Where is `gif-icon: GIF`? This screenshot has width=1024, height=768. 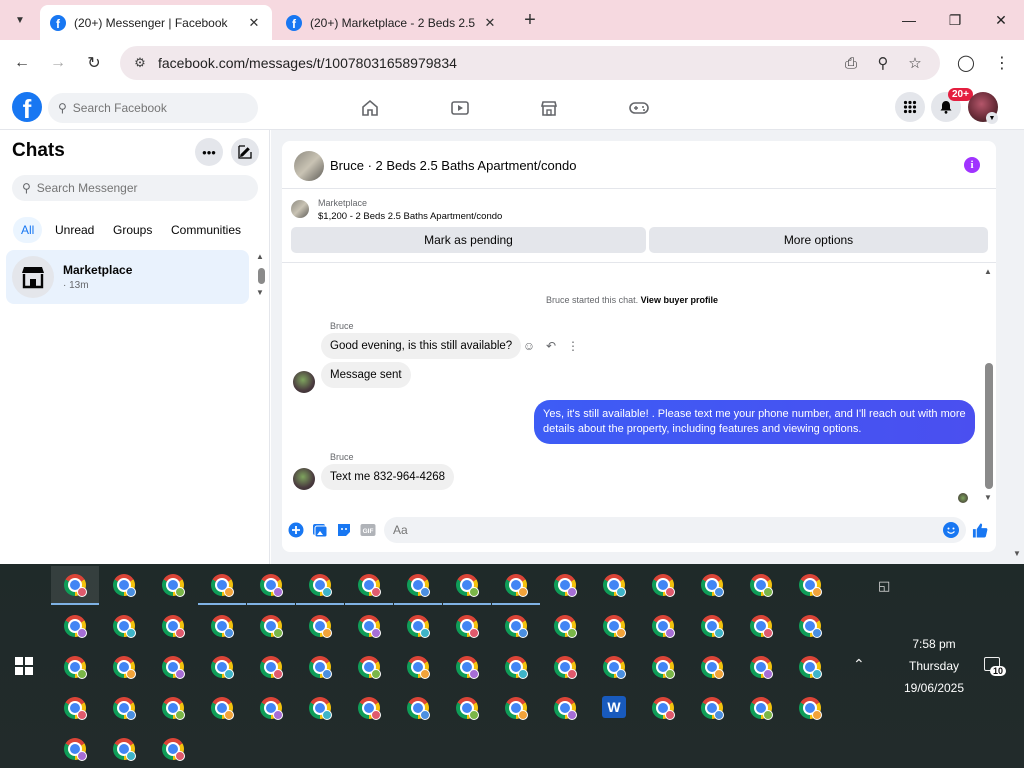
gif-icon: GIF is located at coordinates (368, 530).